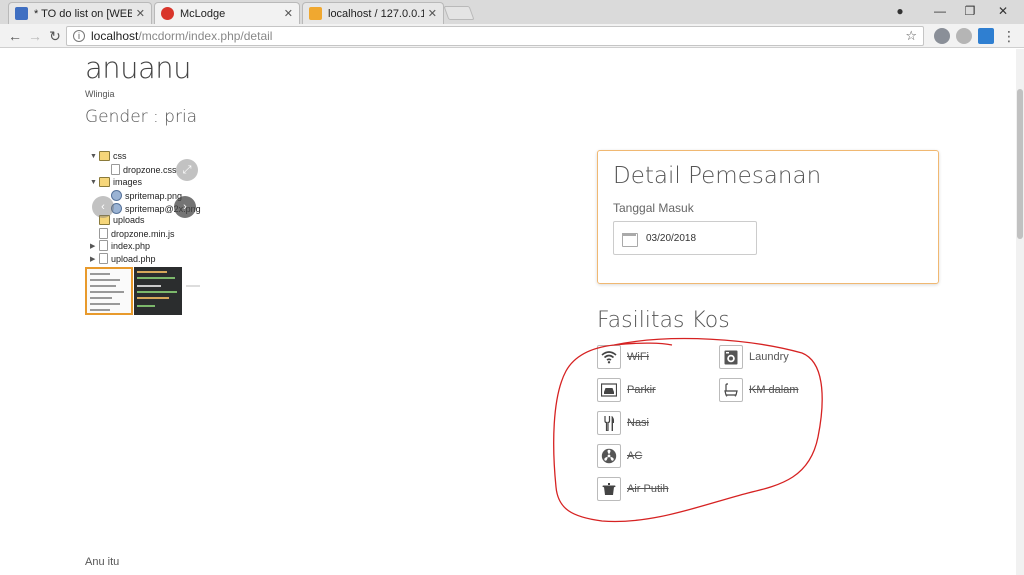  Describe the element at coordinates (769, 357) in the screenshot. I see `facility-label: Laundry` at that location.